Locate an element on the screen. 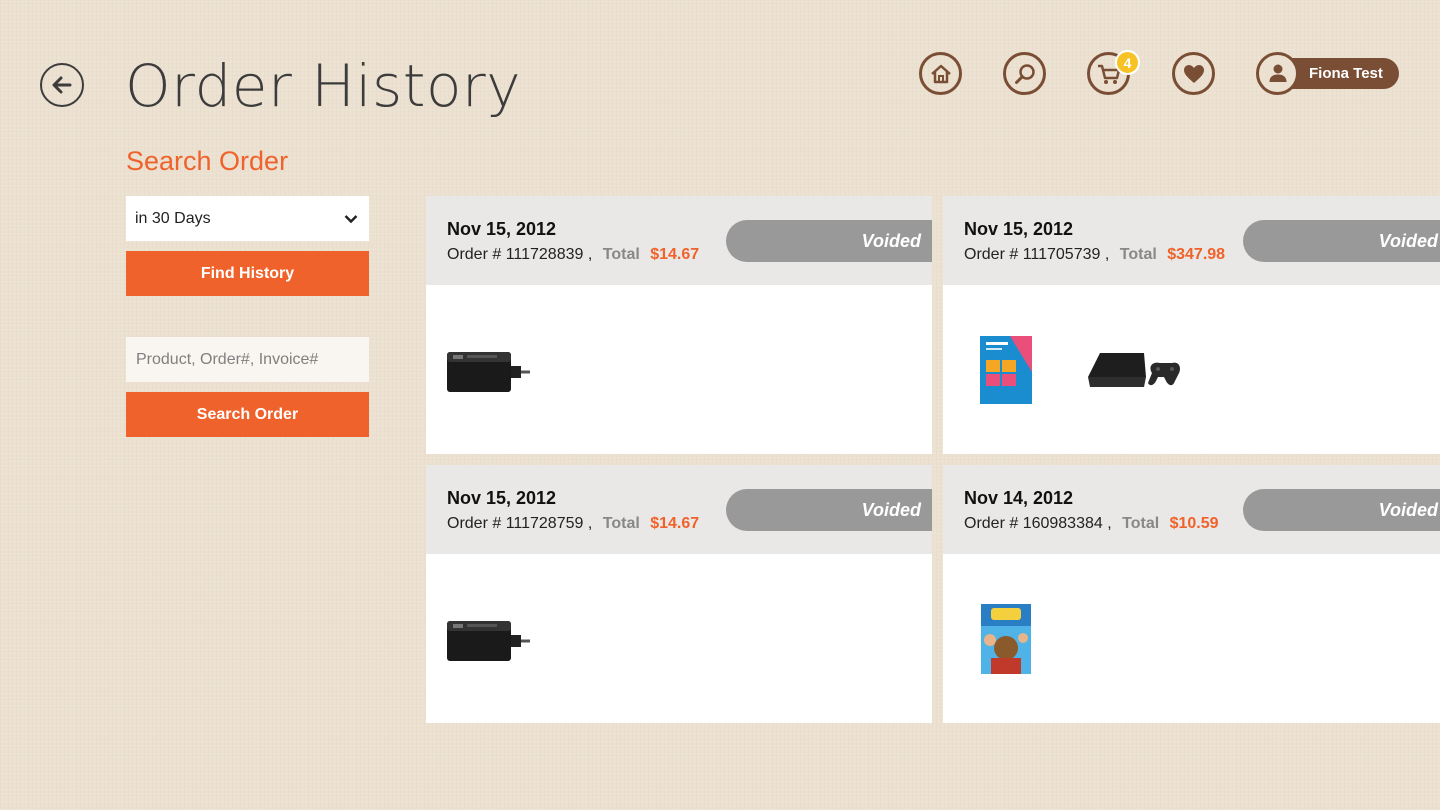  period-selected-value: in 30 Days is located at coordinates (173, 218).